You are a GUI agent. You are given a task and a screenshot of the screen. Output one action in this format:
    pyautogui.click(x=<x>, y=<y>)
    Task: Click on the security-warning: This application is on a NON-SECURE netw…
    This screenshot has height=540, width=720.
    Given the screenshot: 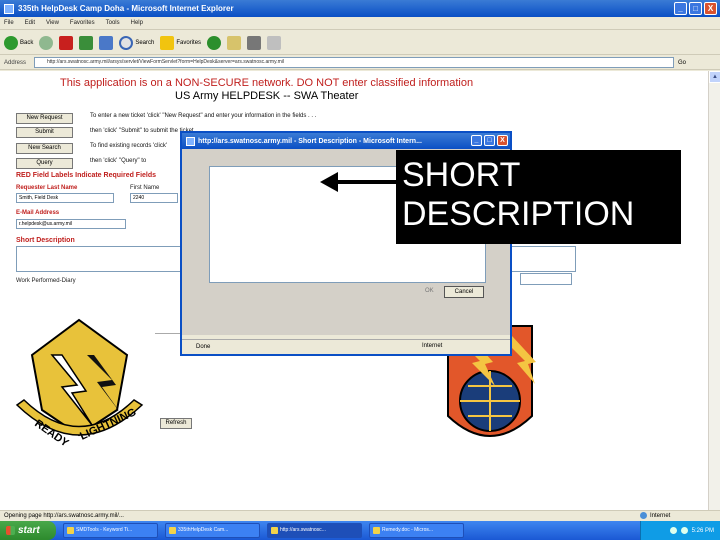 What is the action you would take?
    pyautogui.click(x=267, y=83)
    